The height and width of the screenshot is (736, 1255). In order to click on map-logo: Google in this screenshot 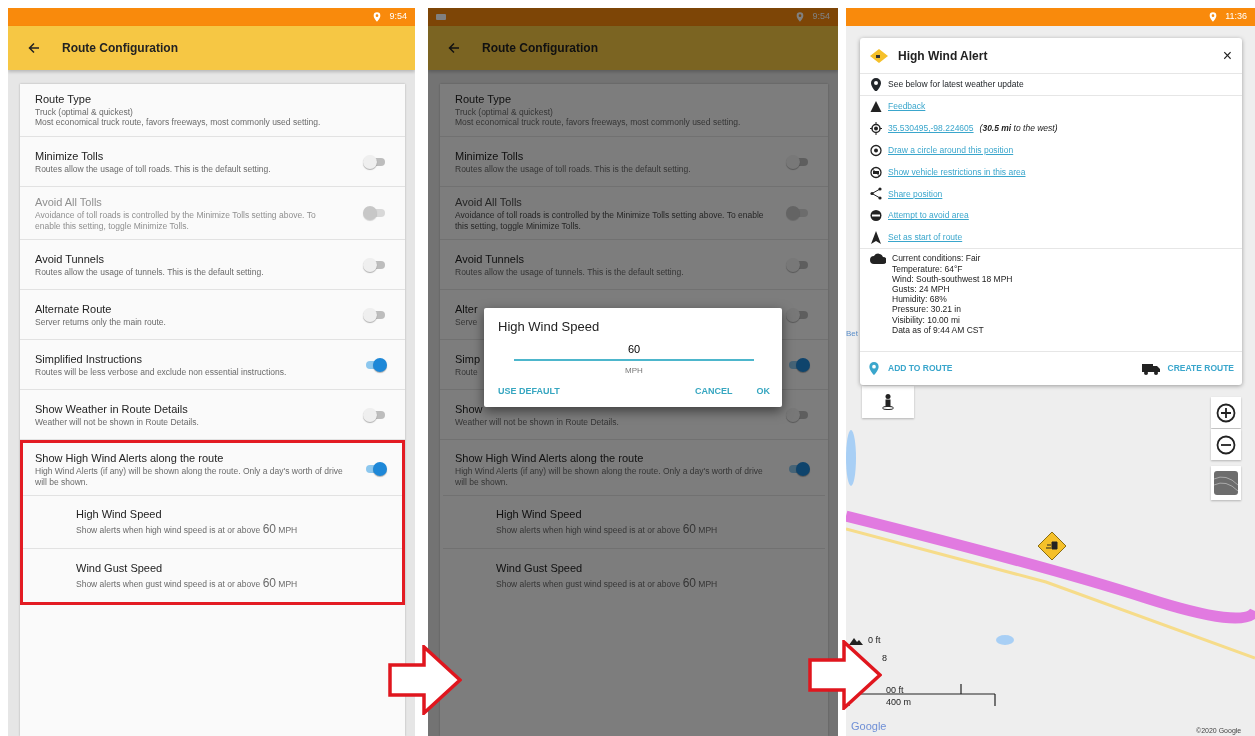, I will do `click(869, 726)`.